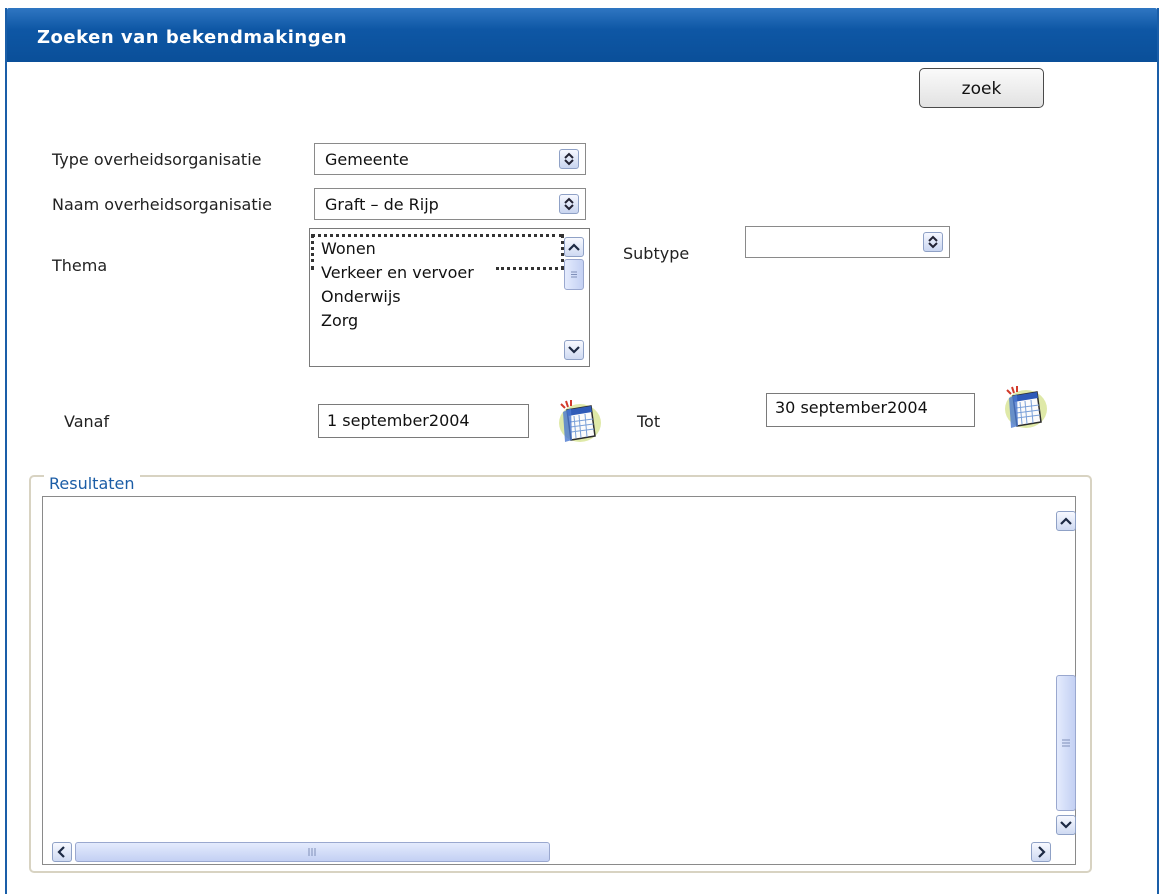  Describe the element at coordinates (649, 421) in the screenshot. I see `to-date-label: Tot` at that location.